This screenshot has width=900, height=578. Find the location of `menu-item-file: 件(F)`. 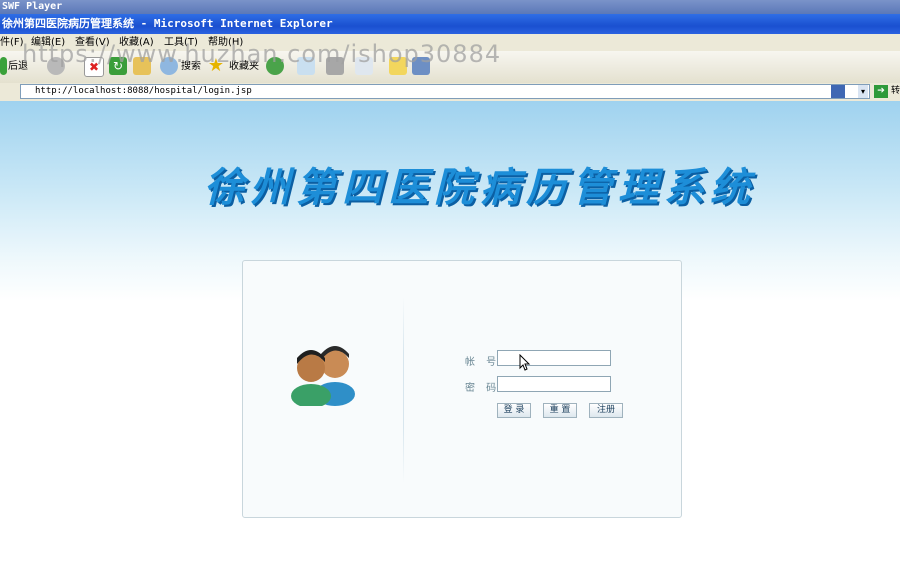

menu-item-file: 件(F) is located at coordinates (12, 42).